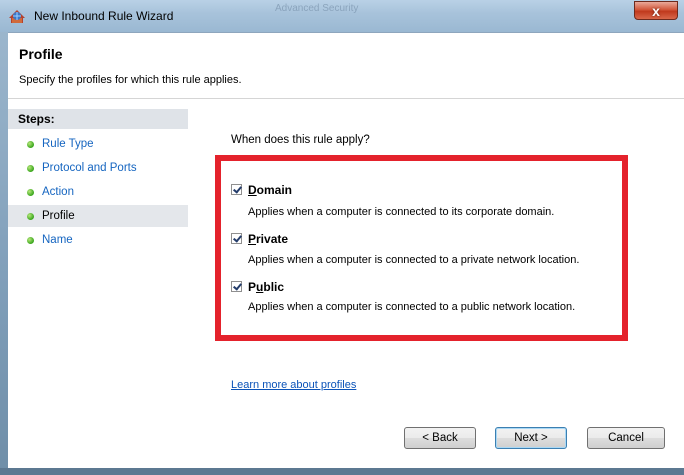 The height and width of the screenshot is (475, 684). Describe the element at coordinates (98, 216) in the screenshot. I see `step-profile: Profile` at that location.